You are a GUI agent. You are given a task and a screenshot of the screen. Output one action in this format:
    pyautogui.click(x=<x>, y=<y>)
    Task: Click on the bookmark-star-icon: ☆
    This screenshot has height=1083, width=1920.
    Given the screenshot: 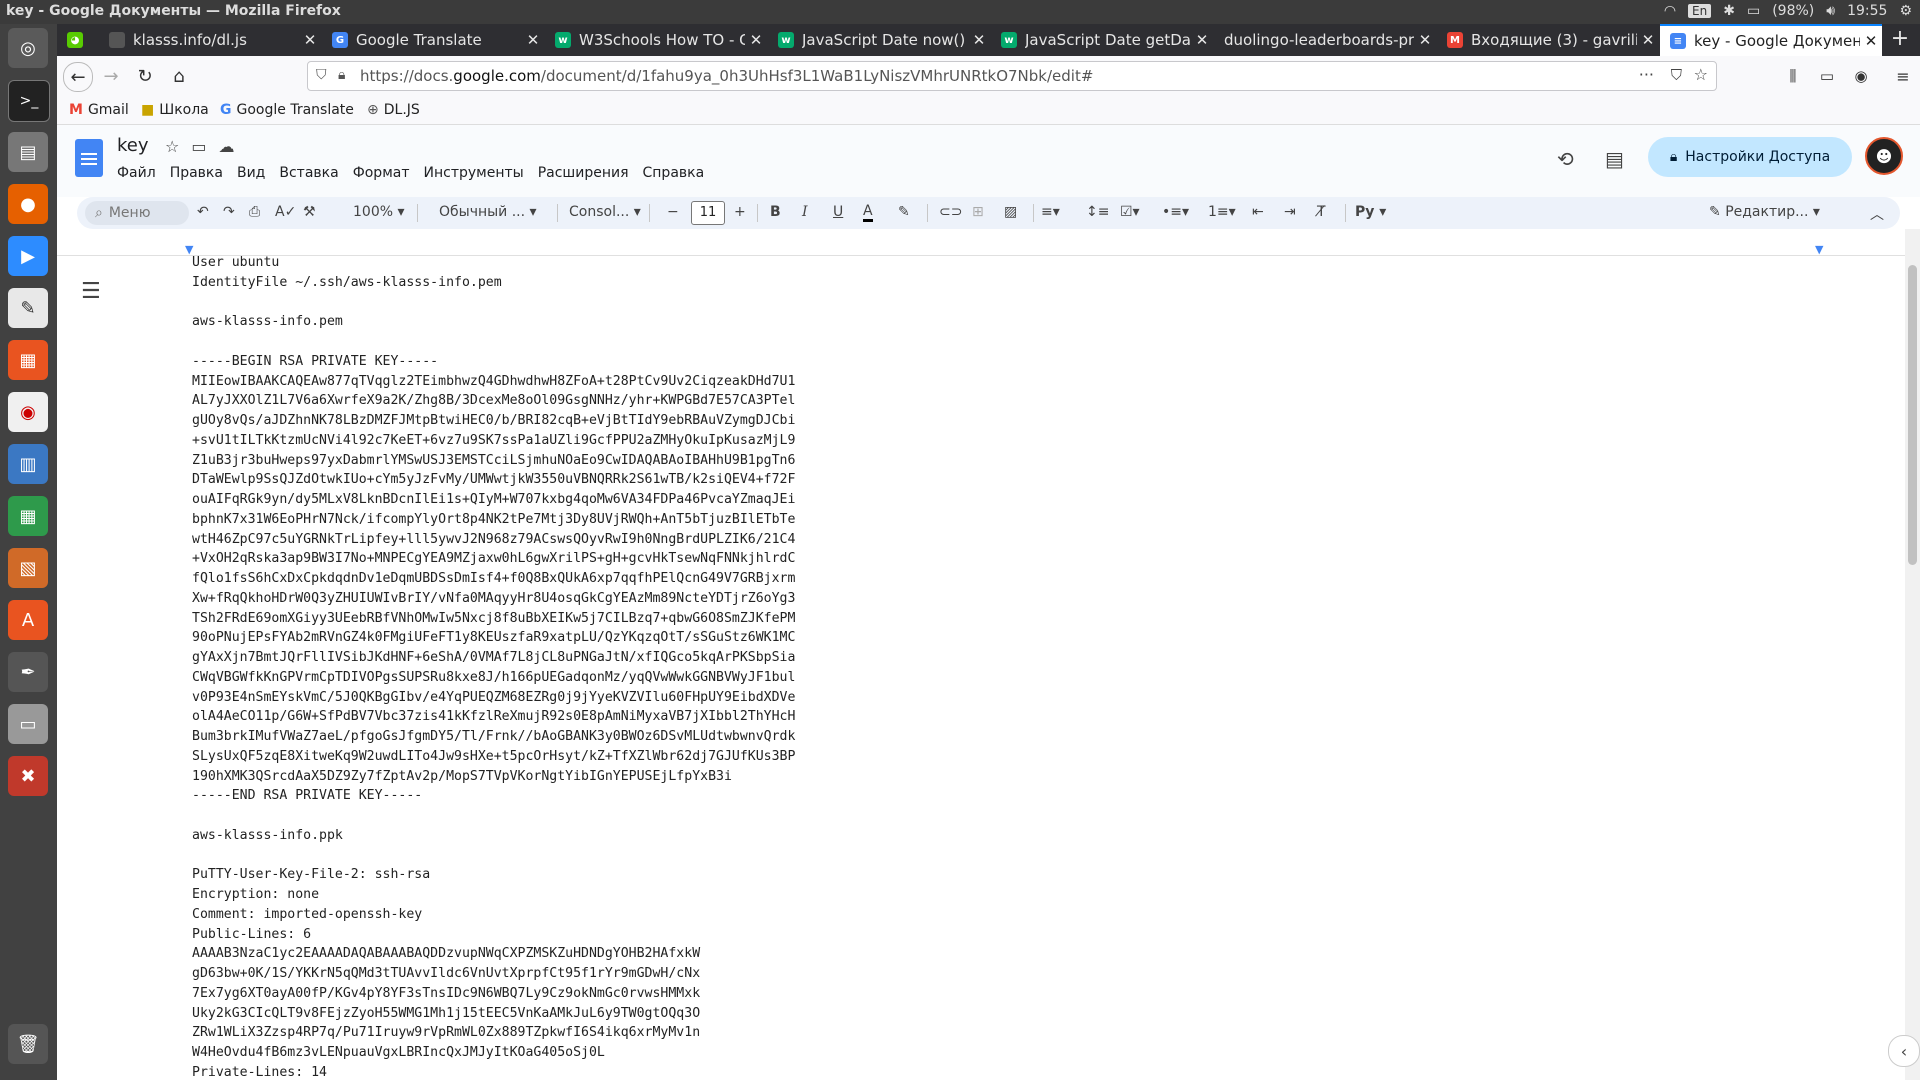 What is the action you would take?
    pyautogui.click(x=1701, y=74)
    